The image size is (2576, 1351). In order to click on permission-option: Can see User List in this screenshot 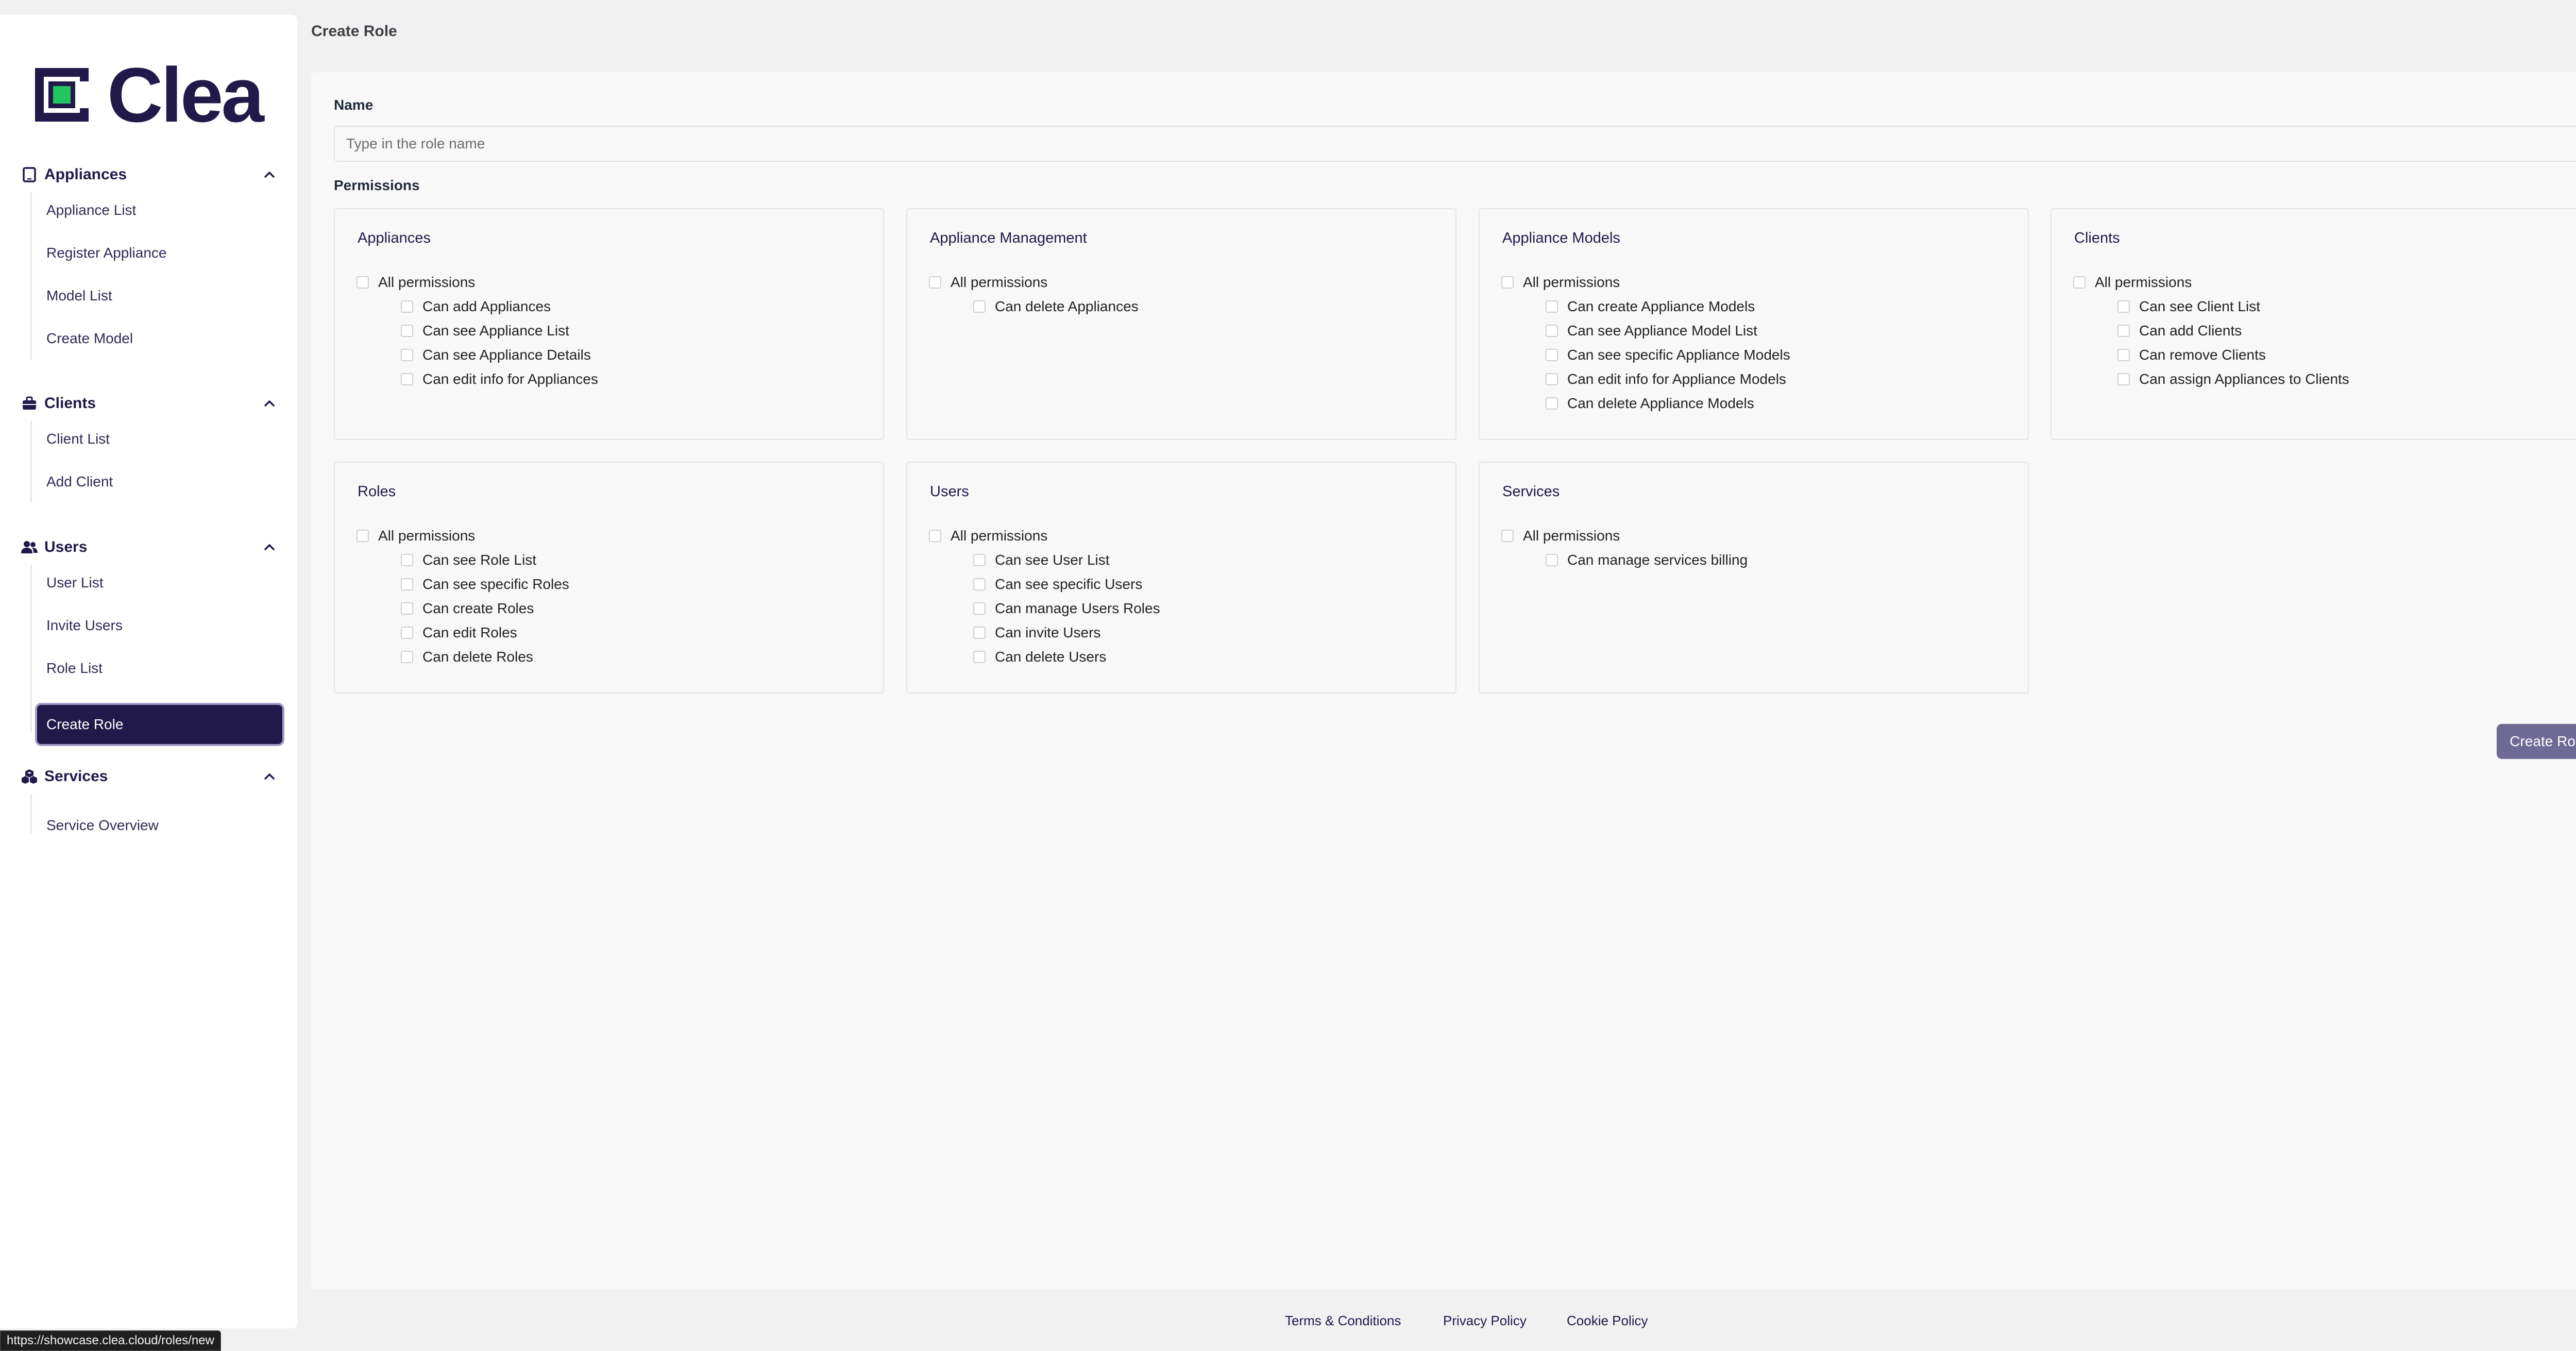, I will do `click(1041, 560)`.